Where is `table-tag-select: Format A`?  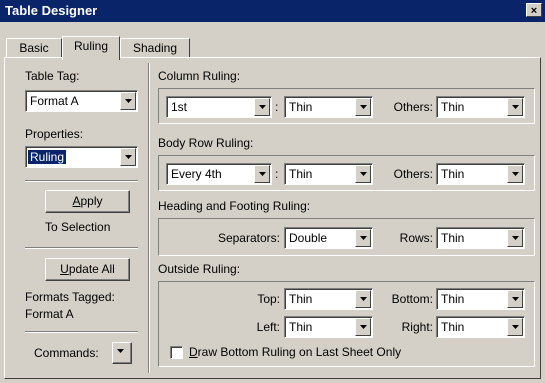
table-tag-select: Format A is located at coordinates (81, 101).